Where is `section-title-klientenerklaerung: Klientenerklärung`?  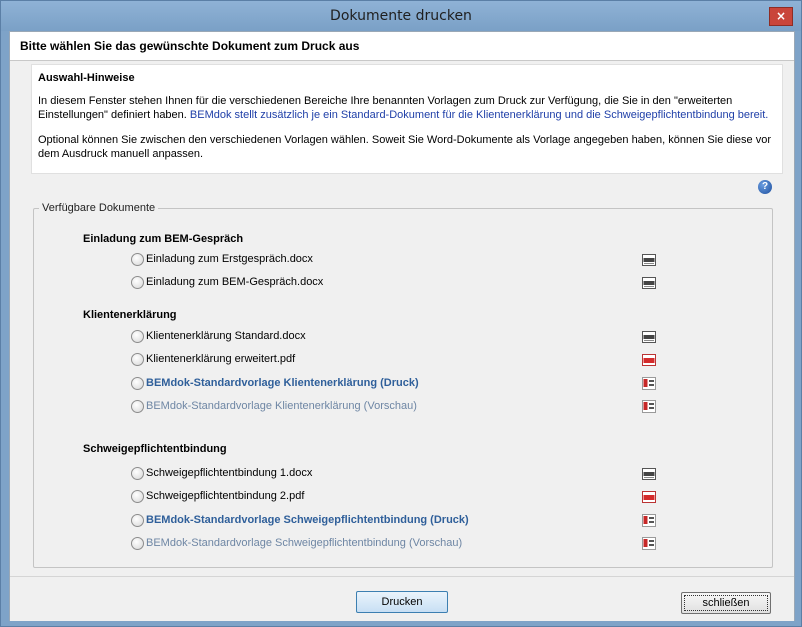
section-title-klientenerklaerung: Klientenerklärung is located at coordinates (130, 315).